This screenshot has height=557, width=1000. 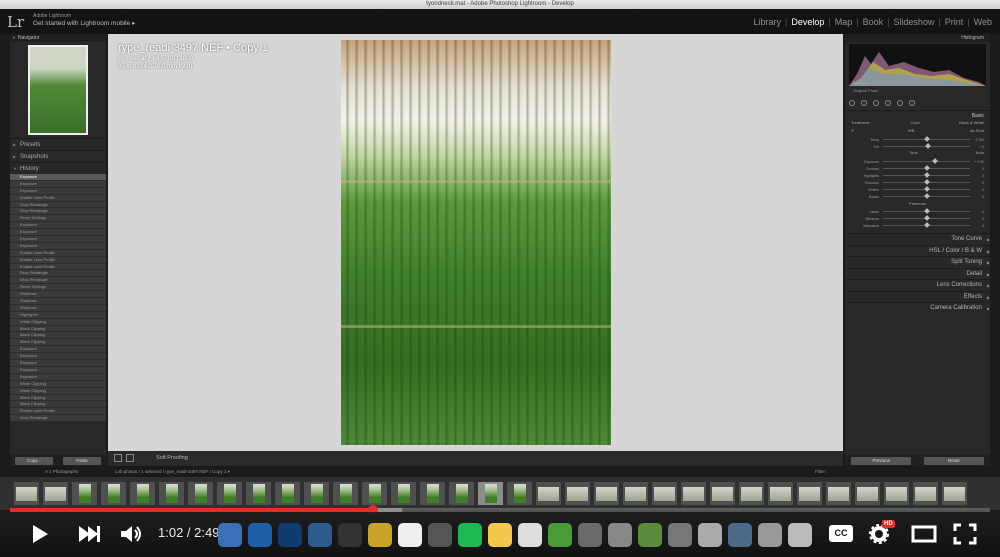 What do you see at coordinates (132, 534) in the screenshot?
I see `volume-icon` at bounding box center [132, 534].